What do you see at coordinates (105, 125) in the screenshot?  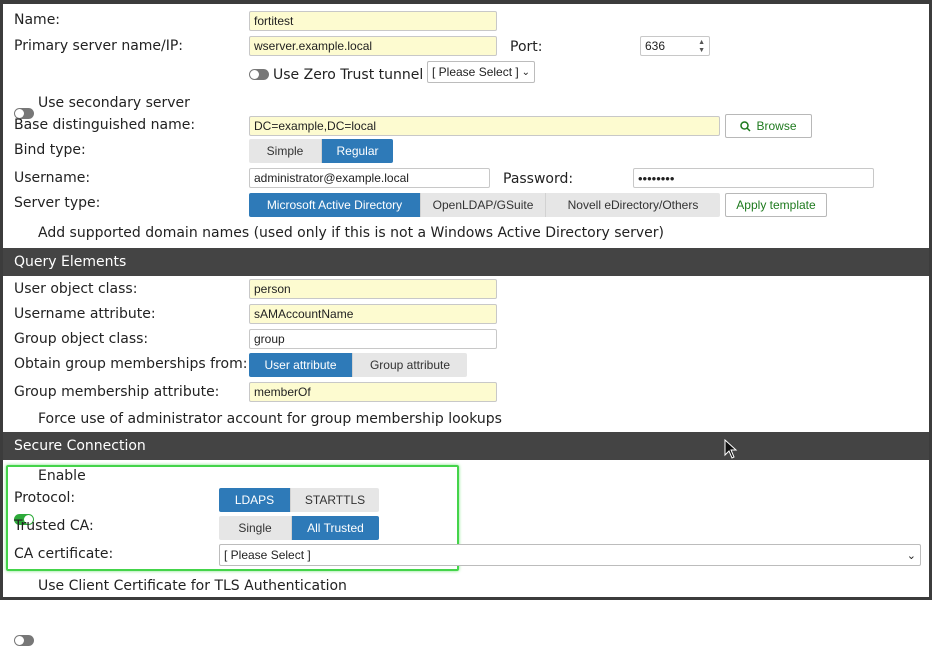 I see `base-dn-label: Base distinguished name:` at bounding box center [105, 125].